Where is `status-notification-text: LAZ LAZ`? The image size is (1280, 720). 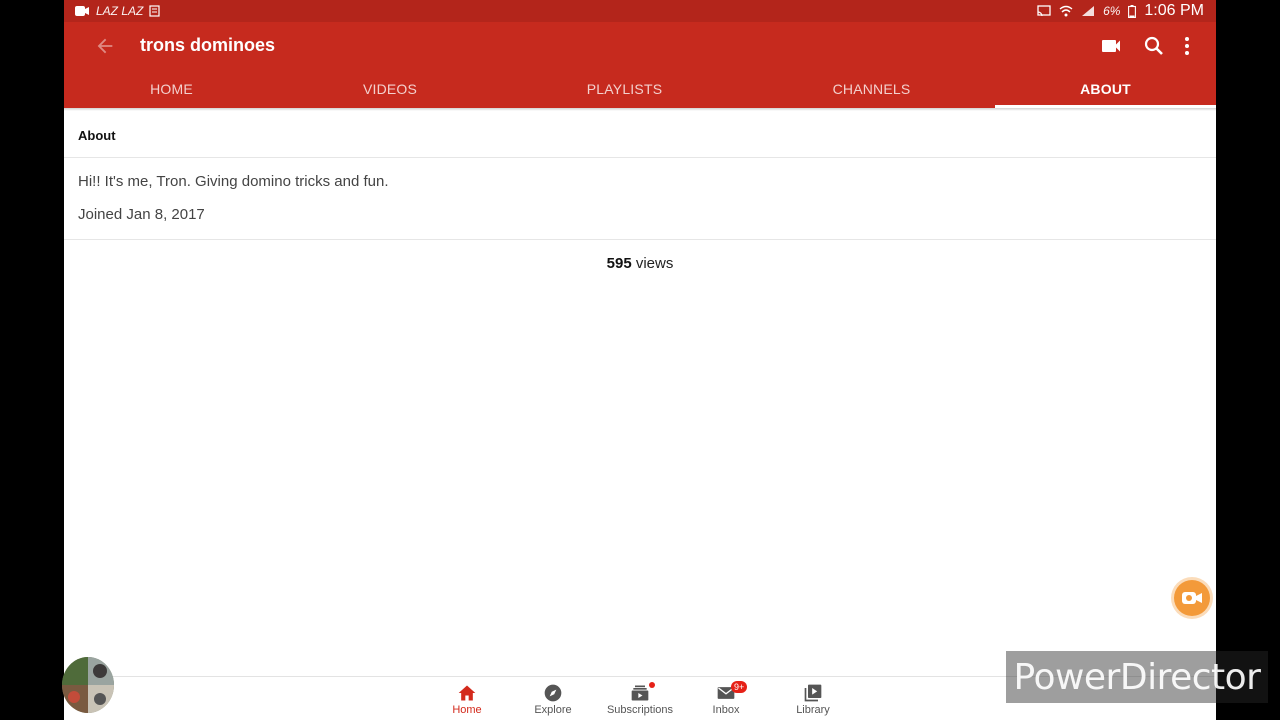 status-notification-text: LAZ LAZ is located at coordinates (120, 11).